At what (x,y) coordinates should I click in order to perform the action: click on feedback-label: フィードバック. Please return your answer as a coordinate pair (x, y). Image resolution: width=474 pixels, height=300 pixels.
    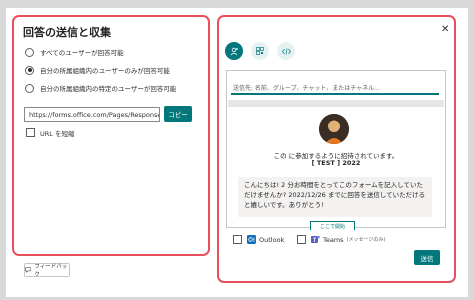
    Looking at the image, I should click on (51, 271).